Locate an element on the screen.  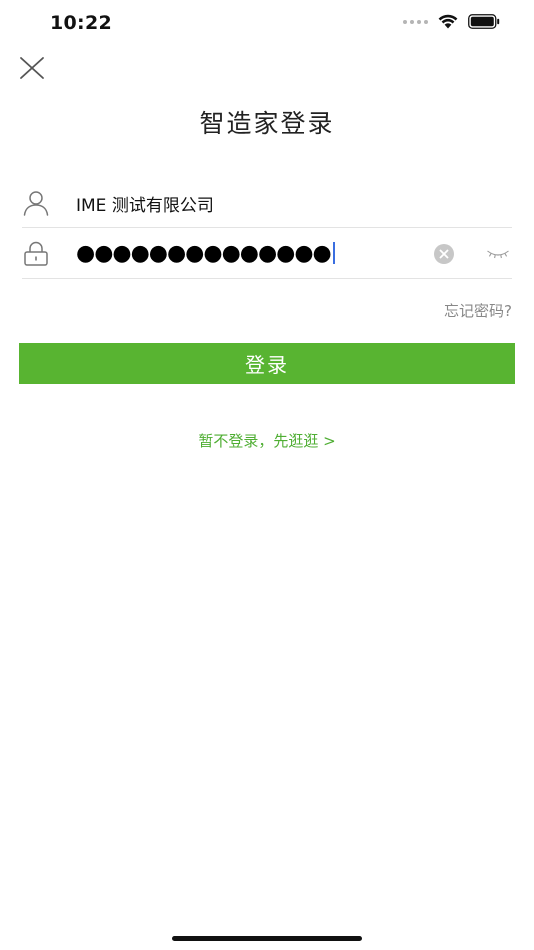
toggle-password-visibility-button is located at coordinates (498, 254).